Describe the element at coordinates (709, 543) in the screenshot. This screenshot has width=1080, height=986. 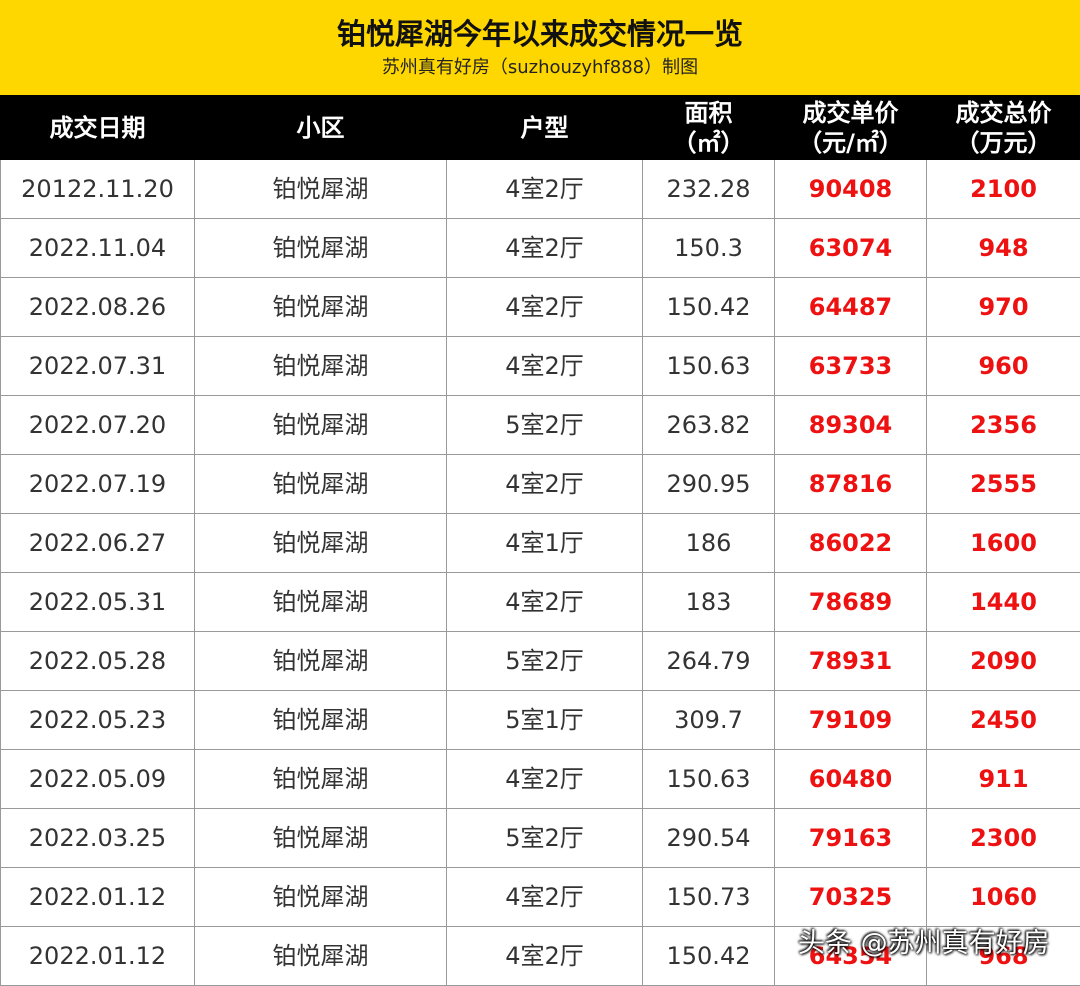
I see `cell-area: 186` at that location.